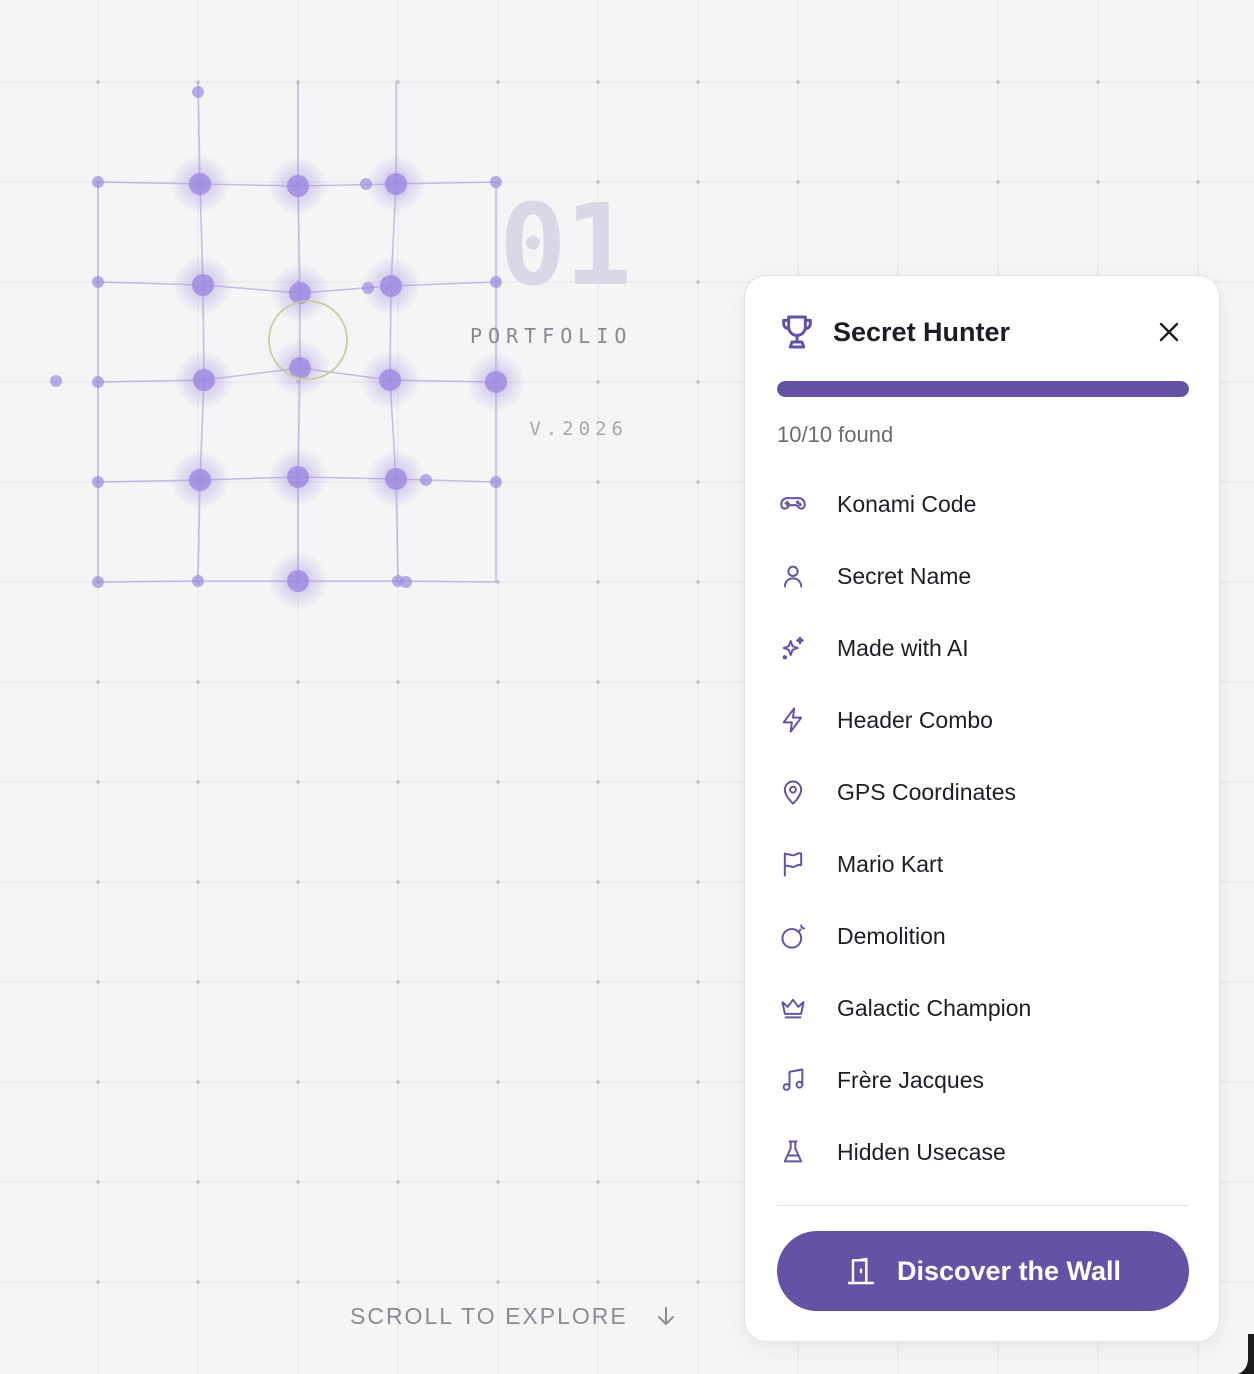  I want to click on list-item-label: Mario Kart, so click(890, 863).